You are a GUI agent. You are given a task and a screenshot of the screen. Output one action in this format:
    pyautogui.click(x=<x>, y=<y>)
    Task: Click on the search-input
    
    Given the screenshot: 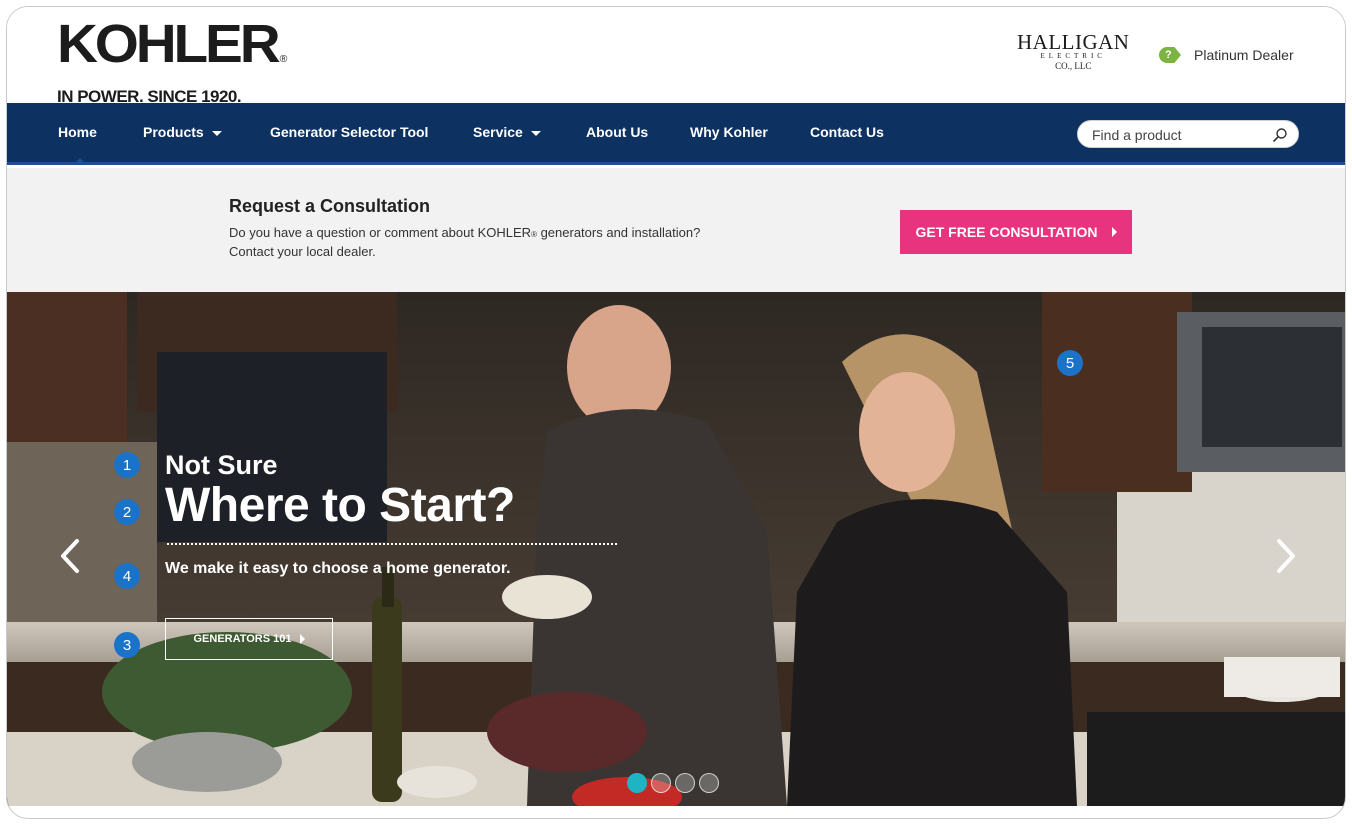 What is the action you would take?
    pyautogui.click(x=1177, y=135)
    